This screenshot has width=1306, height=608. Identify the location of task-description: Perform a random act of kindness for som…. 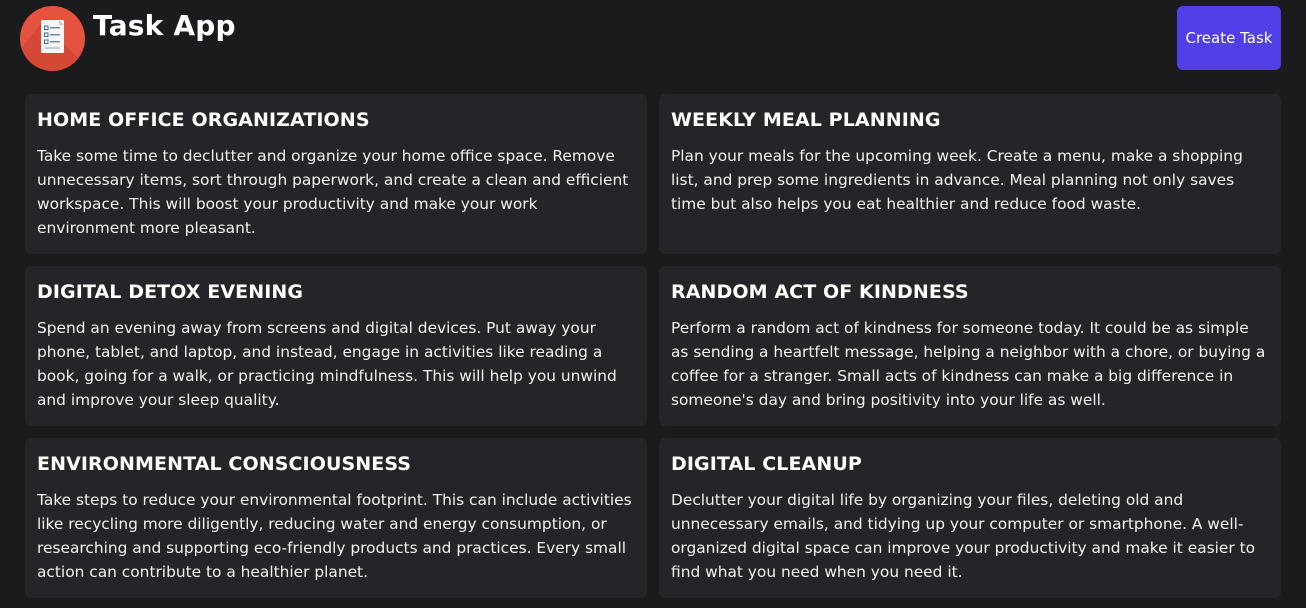
(968, 364).